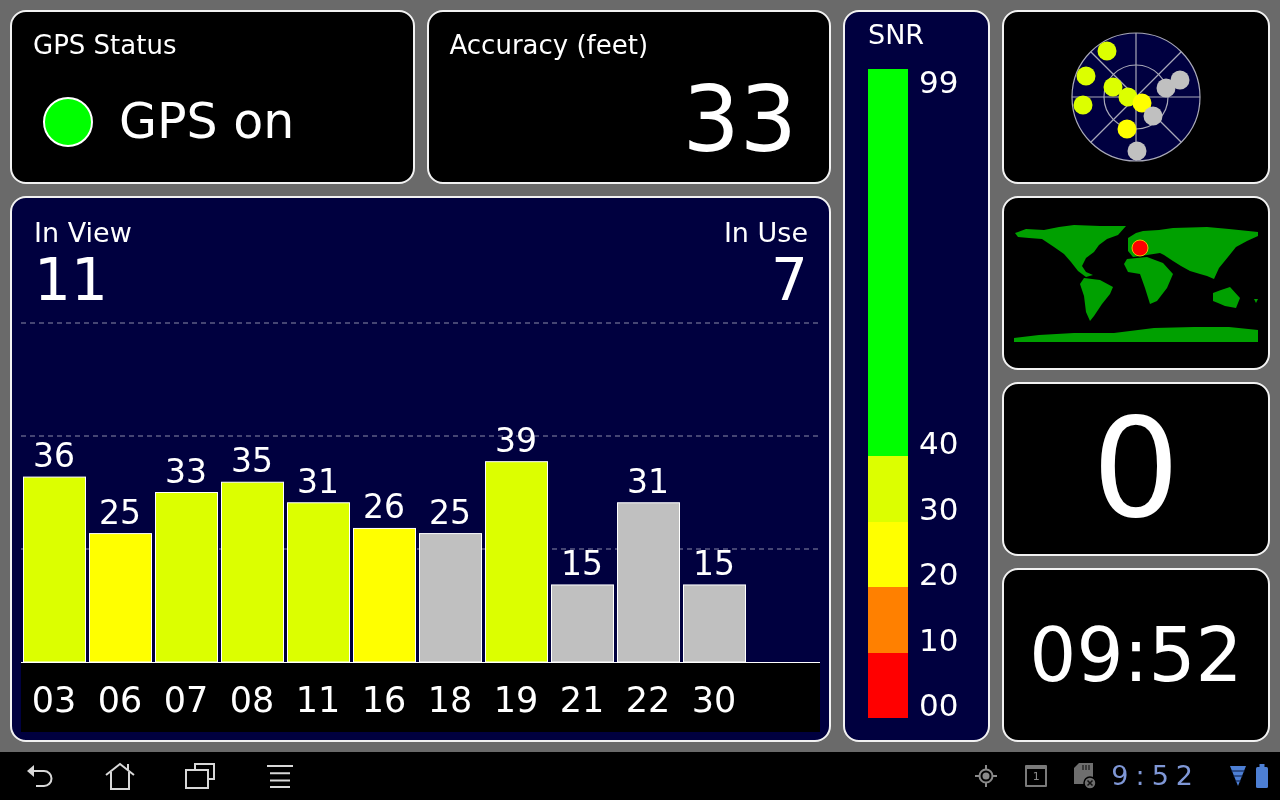 This screenshot has width=1280, height=800. I want to click on signal-value-label: 39, so click(516, 440).